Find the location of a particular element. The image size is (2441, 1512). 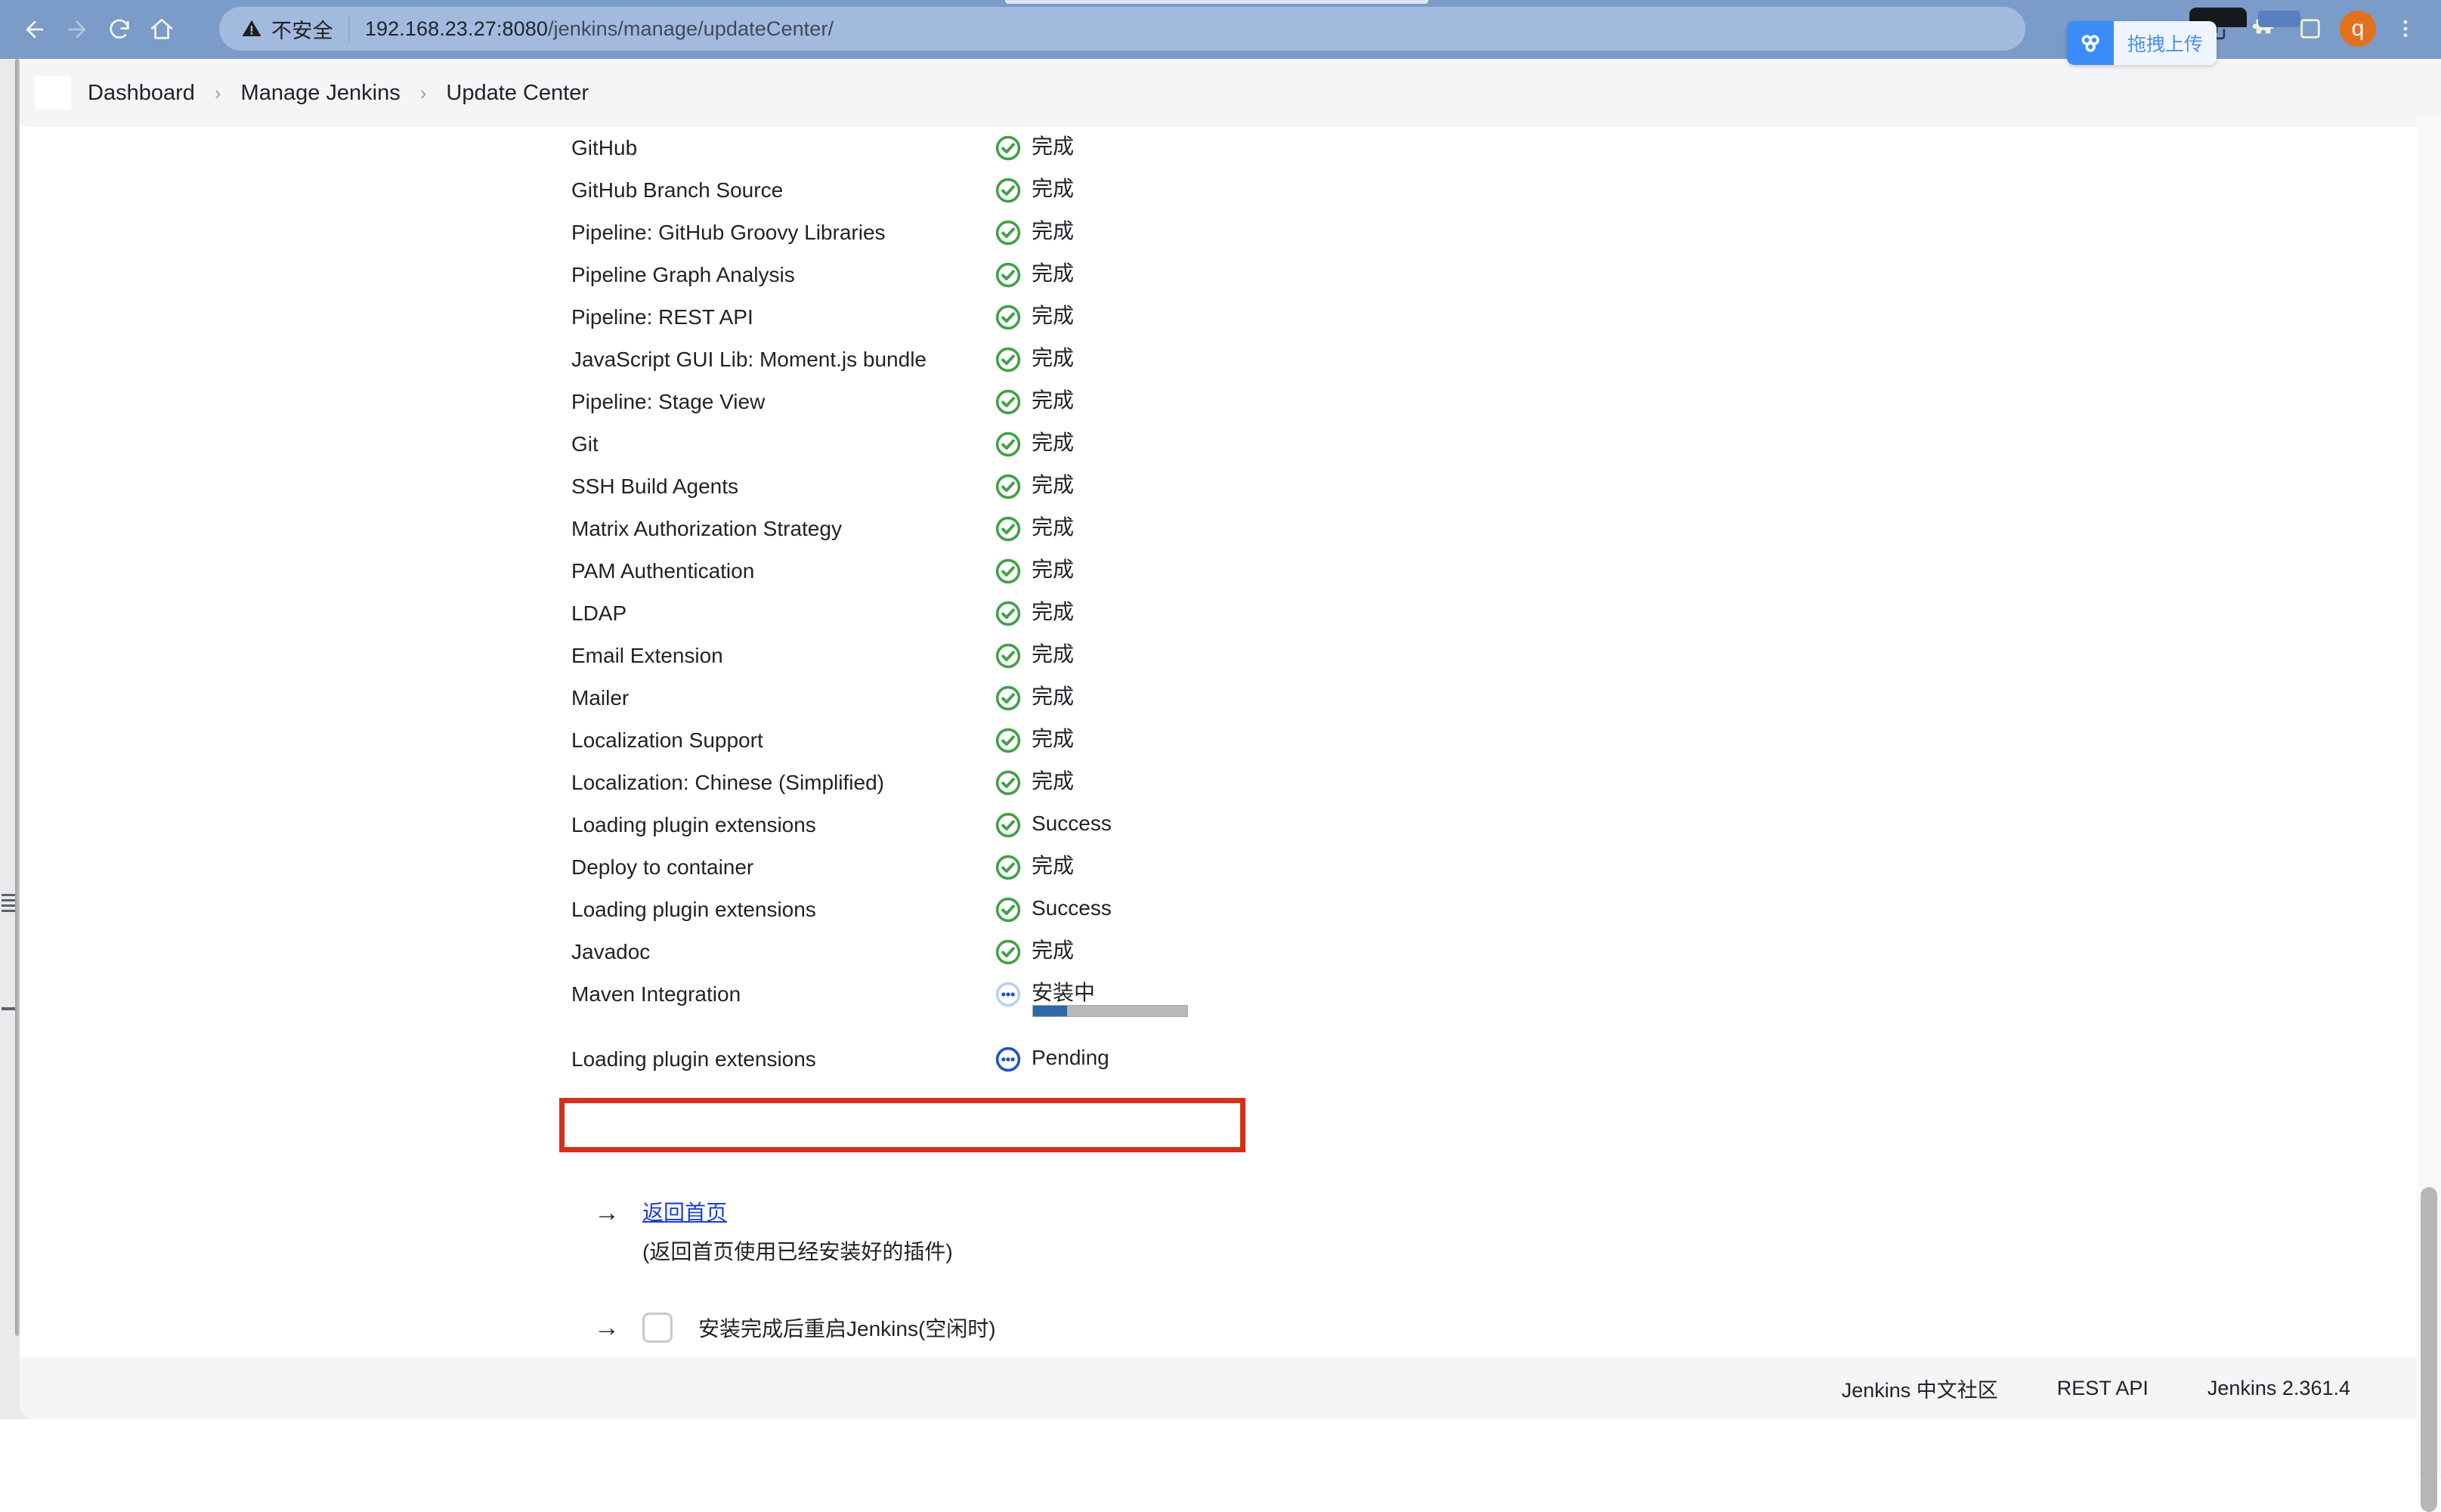

plugin-status-label: Pending is located at coordinates (1070, 1057).